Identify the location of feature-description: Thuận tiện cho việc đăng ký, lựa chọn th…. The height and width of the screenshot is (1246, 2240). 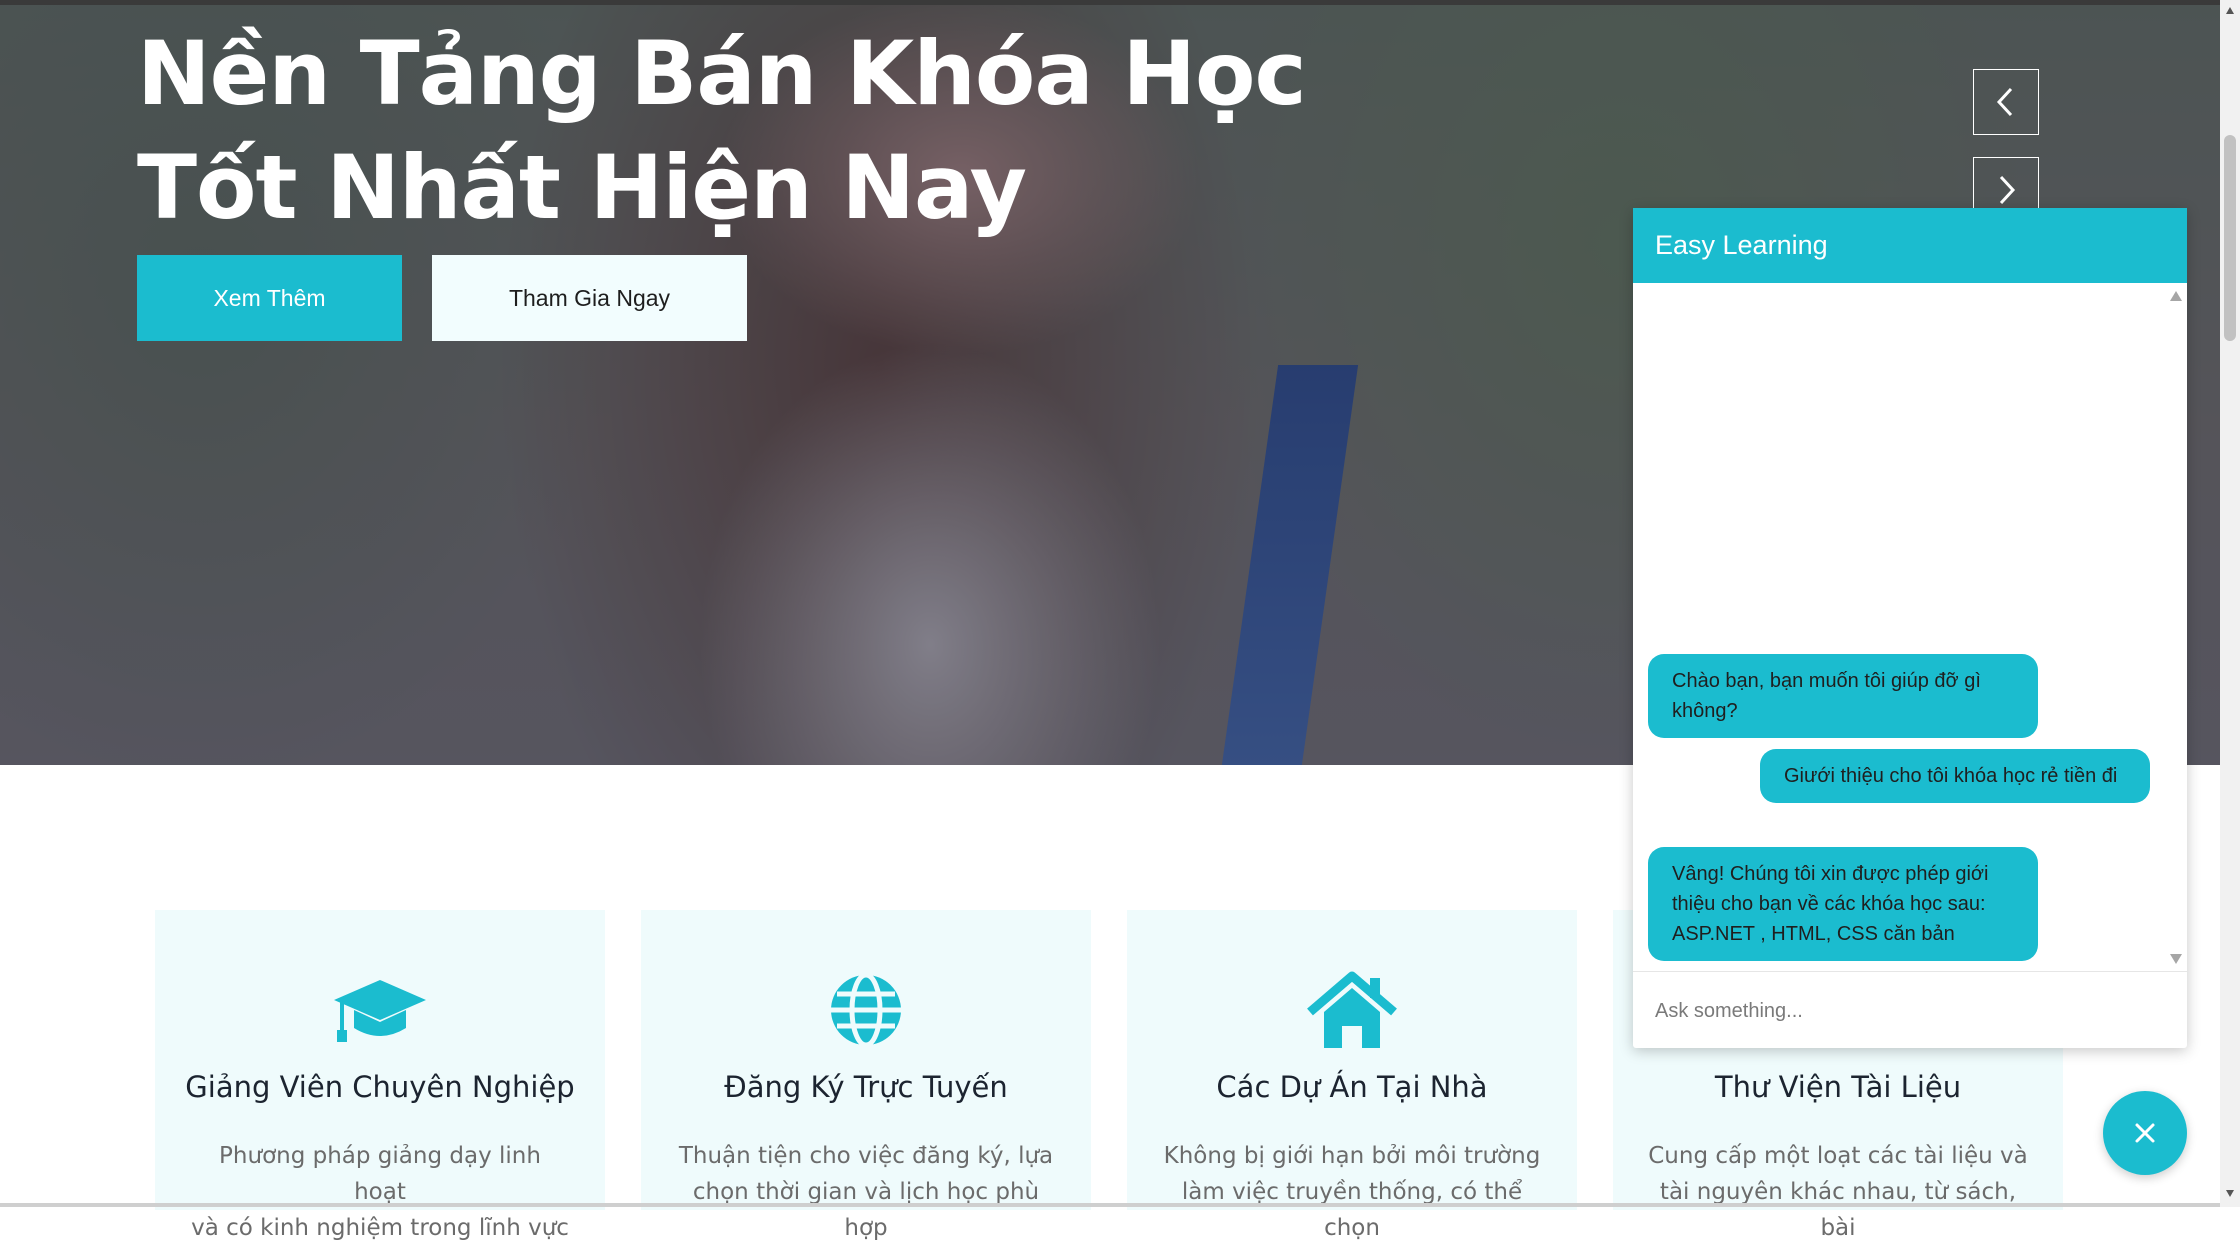
(866, 1192).